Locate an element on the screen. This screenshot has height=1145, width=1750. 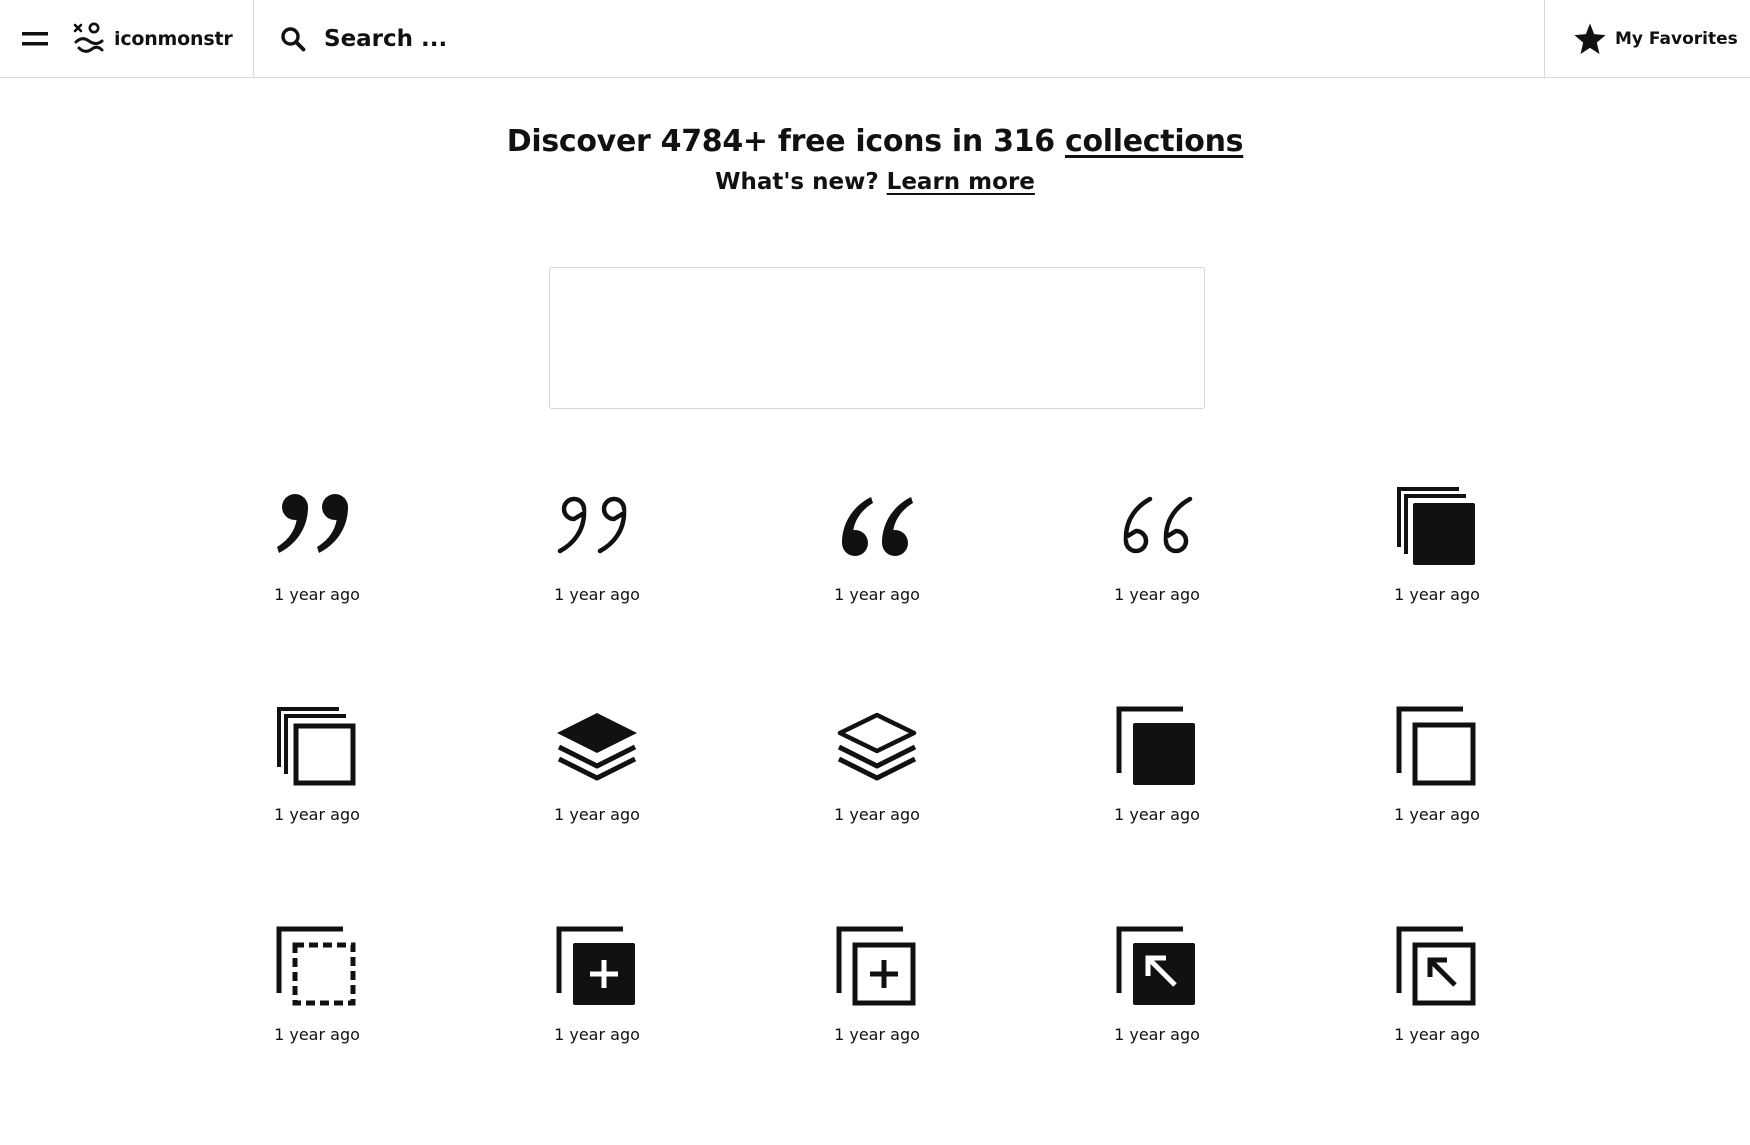
stack-outline-icon is located at coordinates (316, 746).